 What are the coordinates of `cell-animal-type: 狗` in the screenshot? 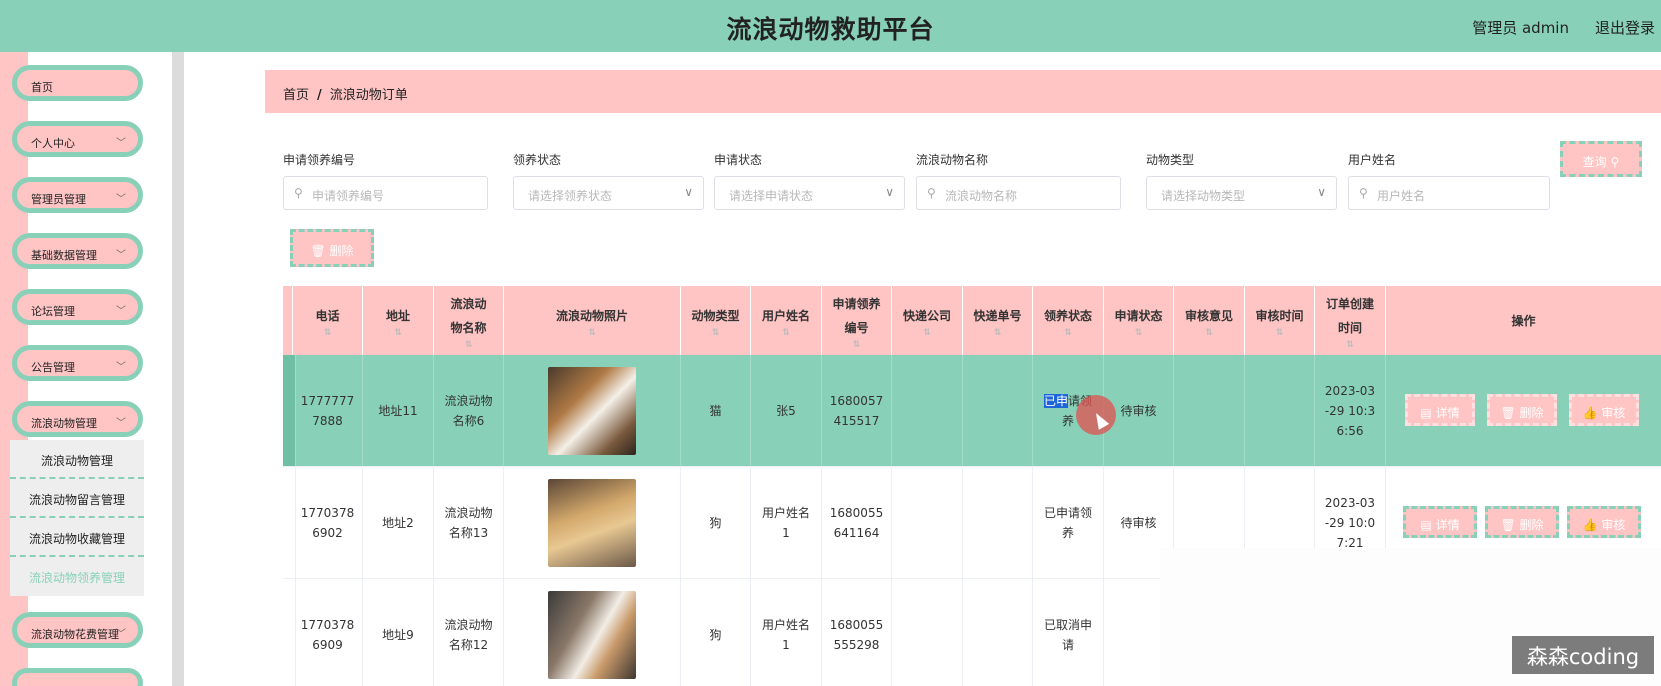 It's located at (716, 522).